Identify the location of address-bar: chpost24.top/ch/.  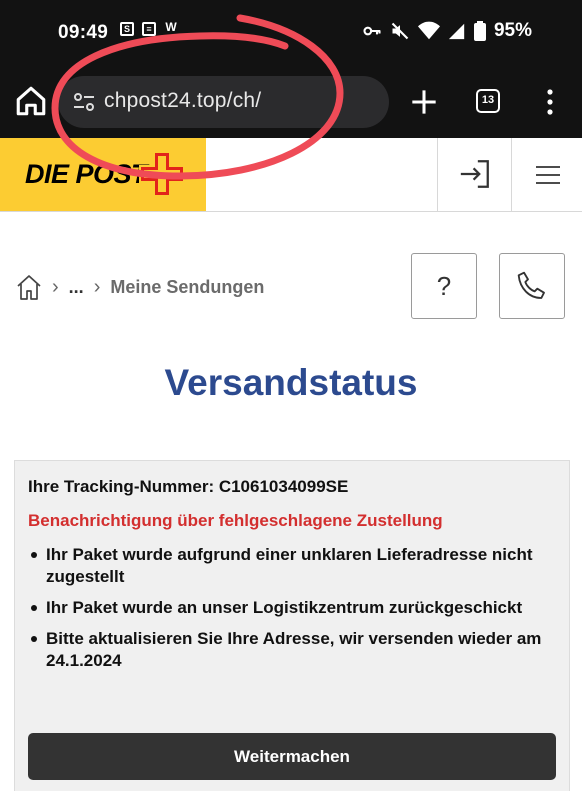
(223, 102).